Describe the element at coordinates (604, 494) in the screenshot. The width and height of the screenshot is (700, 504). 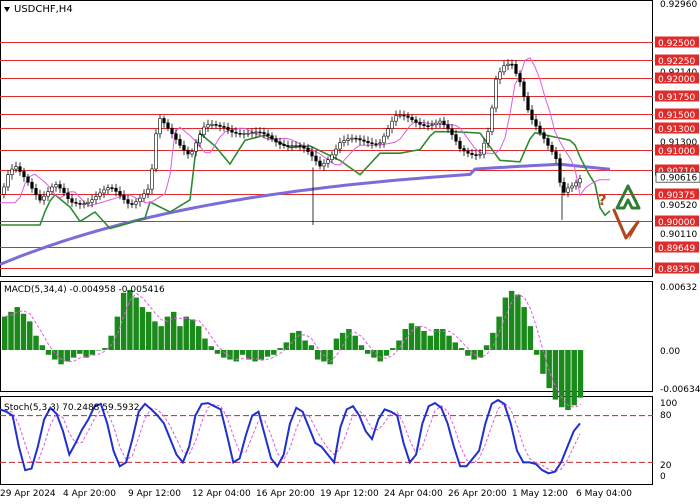
I see `time-tick: 6 May 04:00` at that location.